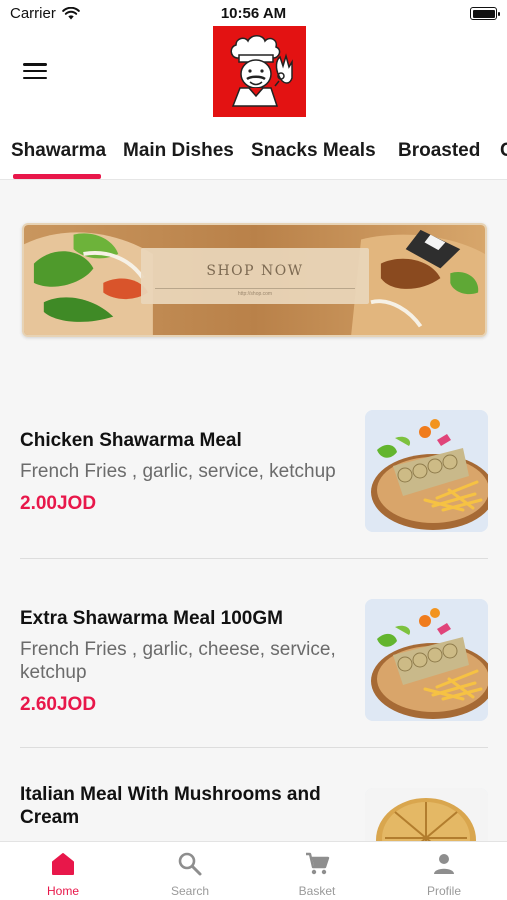 The height and width of the screenshot is (900, 507). Describe the element at coordinates (190, 891) in the screenshot. I see `nav-search-label: Search` at that location.